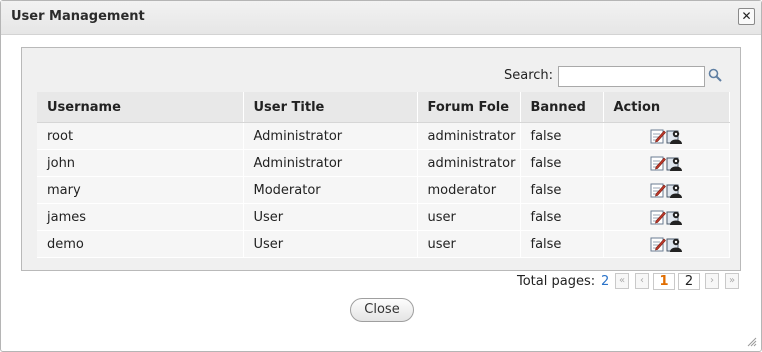 The width and height of the screenshot is (762, 352). Describe the element at coordinates (562, 107) in the screenshot. I see `column-header-banned: Banned` at that location.